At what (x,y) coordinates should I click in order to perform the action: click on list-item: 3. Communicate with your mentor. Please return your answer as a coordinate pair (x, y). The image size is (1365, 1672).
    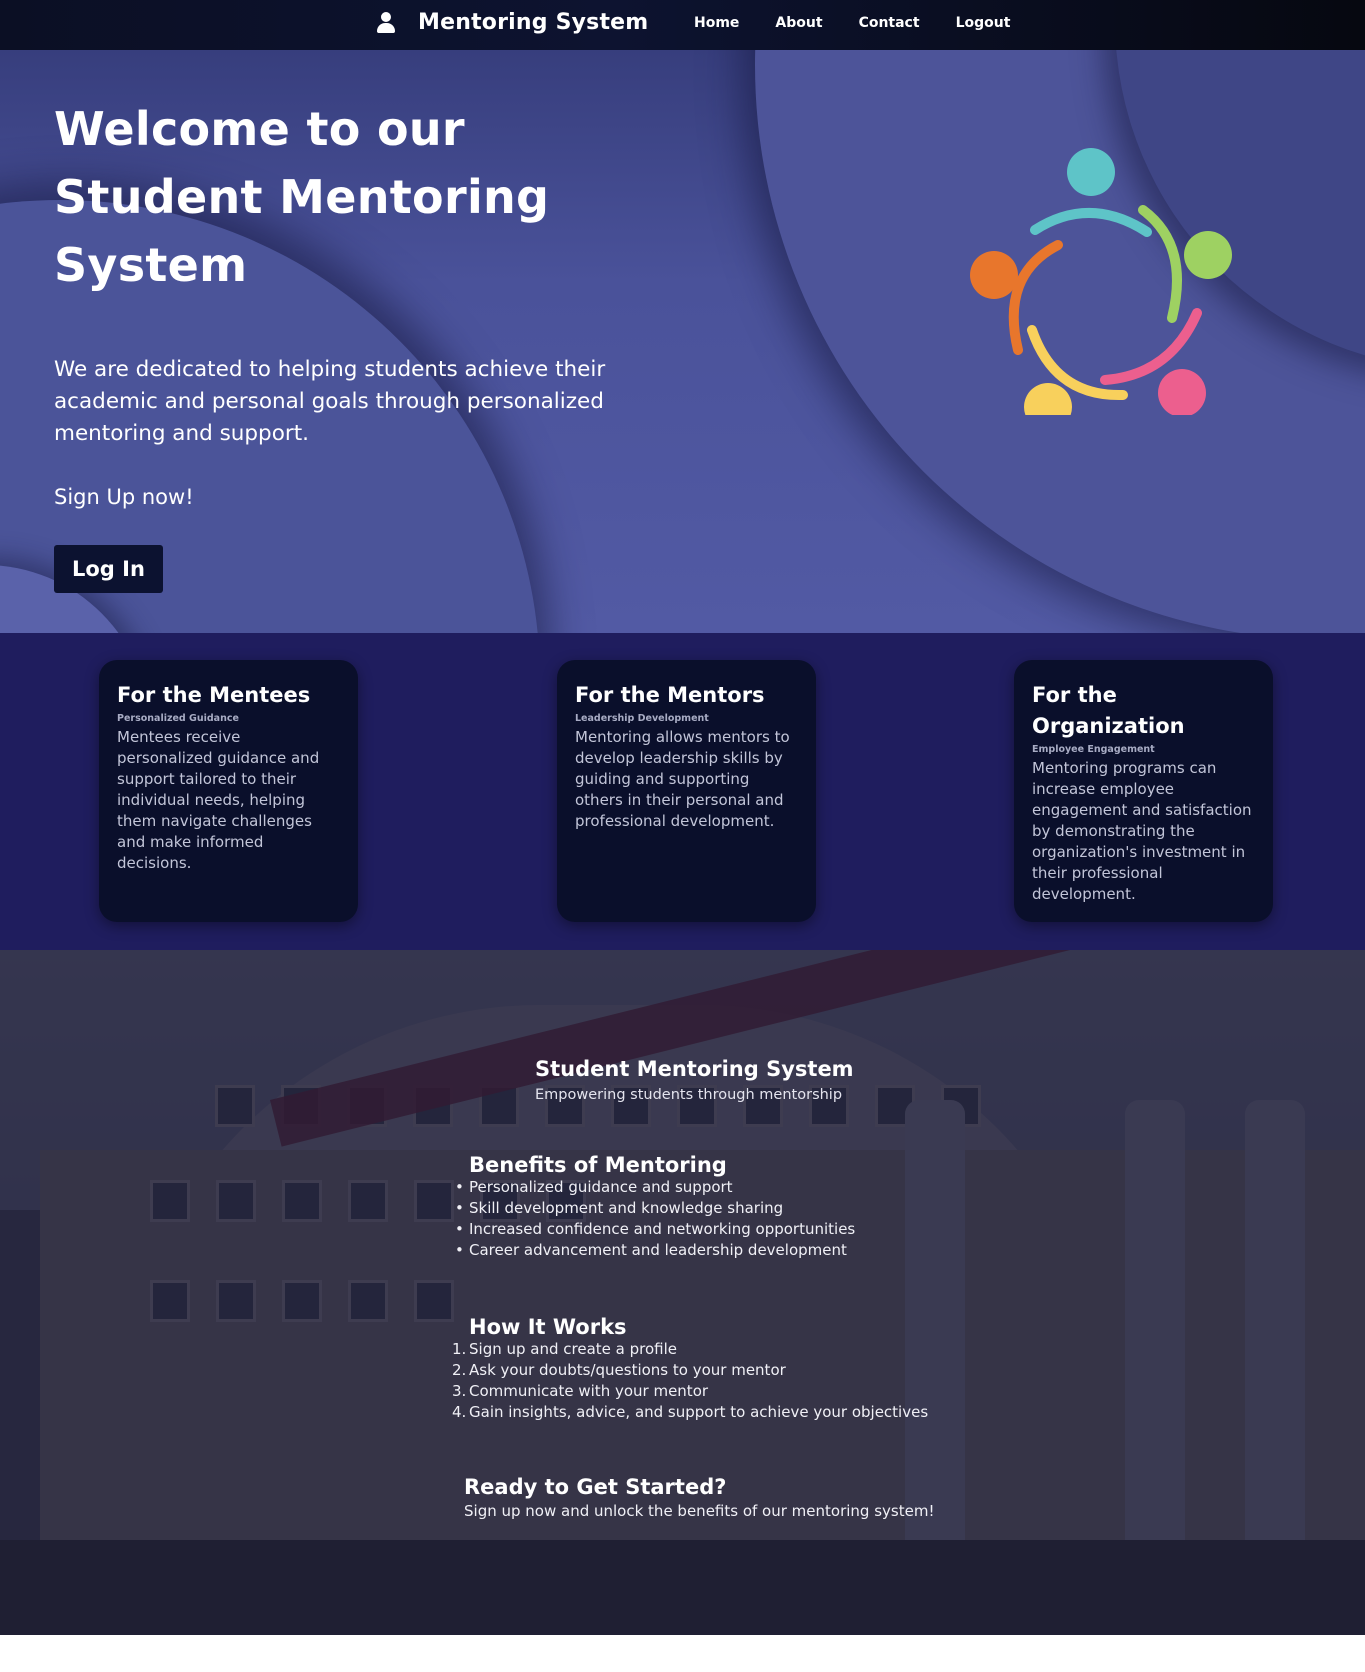
    Looking at the image, I should click on (580, 1391).